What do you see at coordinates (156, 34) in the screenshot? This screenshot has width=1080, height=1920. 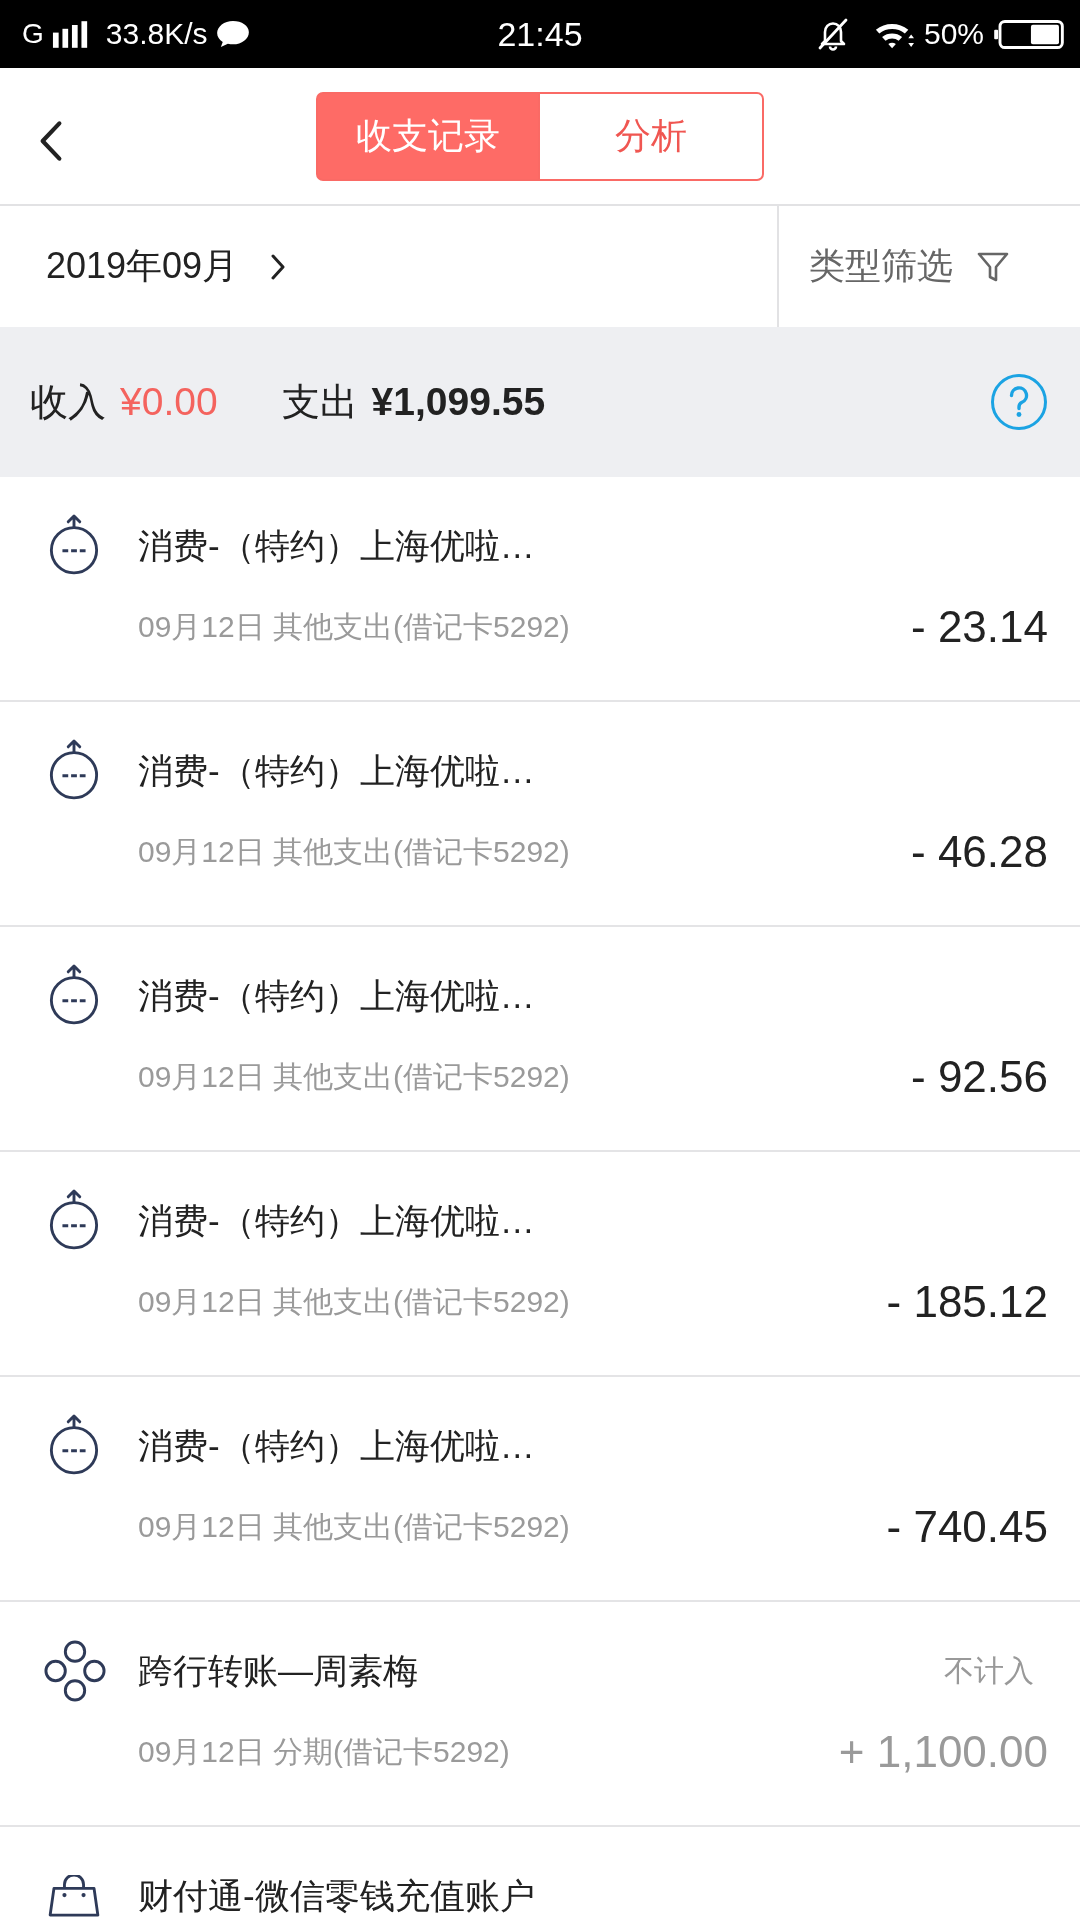 I see `network-speed: 33.8K/s` at bounding box center [156, 34].